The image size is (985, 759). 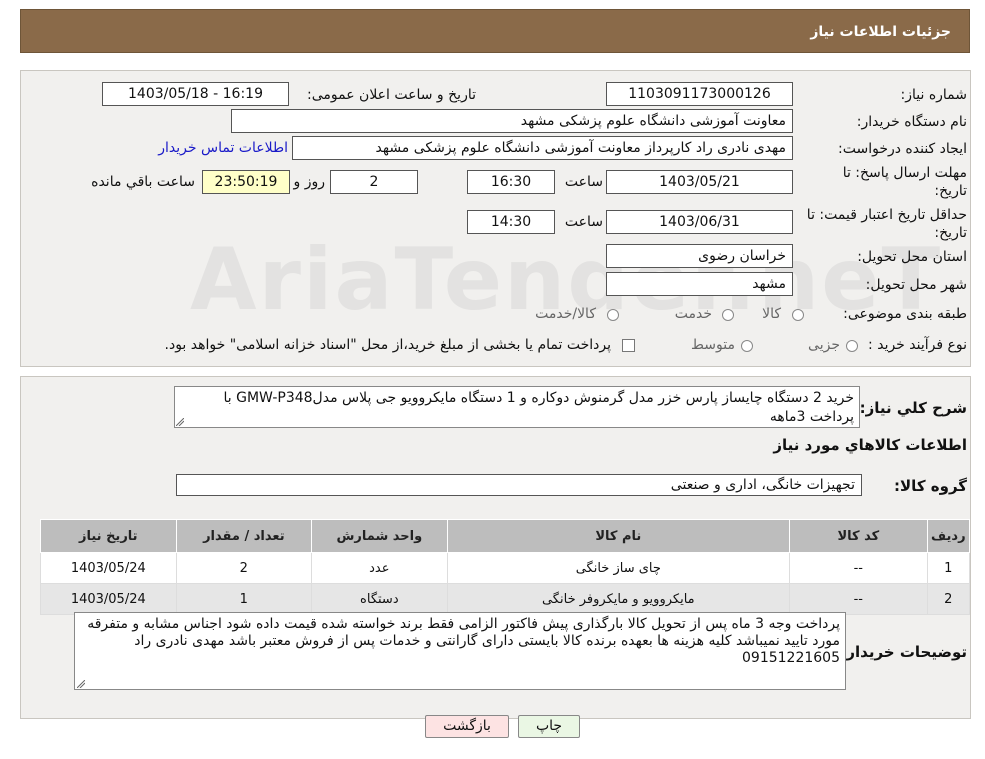 I want to click on validity-label: حداقل تاریخ اعتبار قیمت: تا تاریخ:, so click(x=887, y=224).